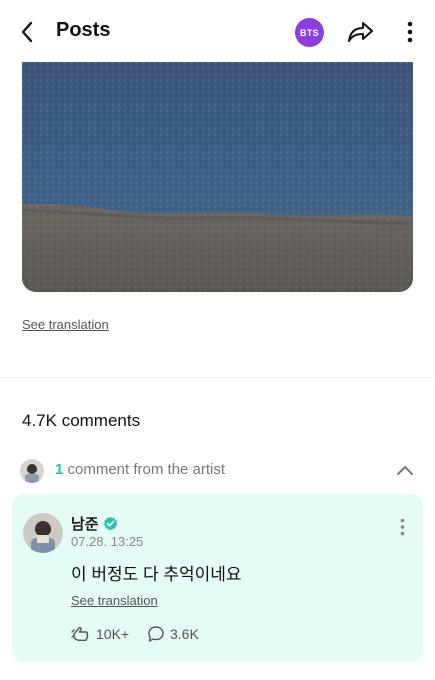 The width and height of the screenshot is (435, 680). I want to click on comment-author: 남준, so click(94, 523).